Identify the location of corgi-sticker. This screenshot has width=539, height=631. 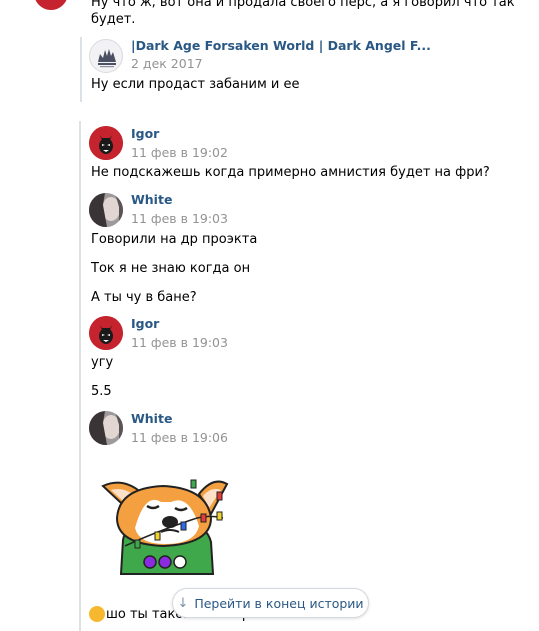
(165, 522).